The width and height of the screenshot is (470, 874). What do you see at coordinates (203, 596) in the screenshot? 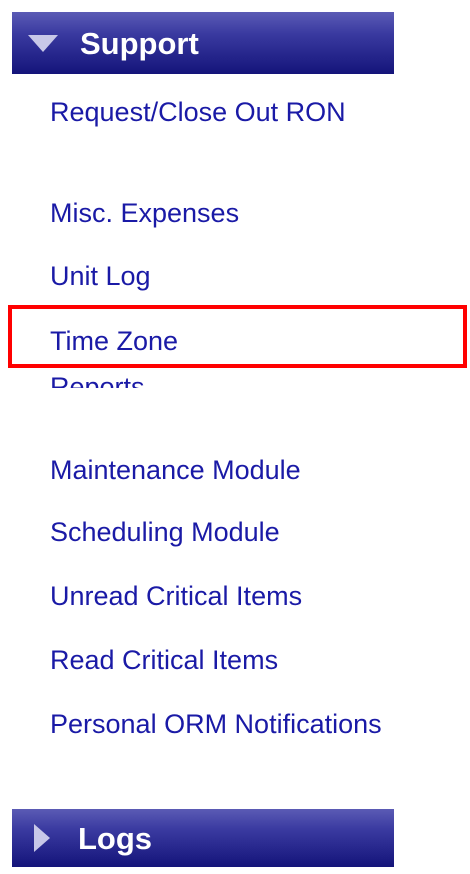
I see `menu-item-unread-critical-items: Unread Critical Items` at bounding box center [203, 596].